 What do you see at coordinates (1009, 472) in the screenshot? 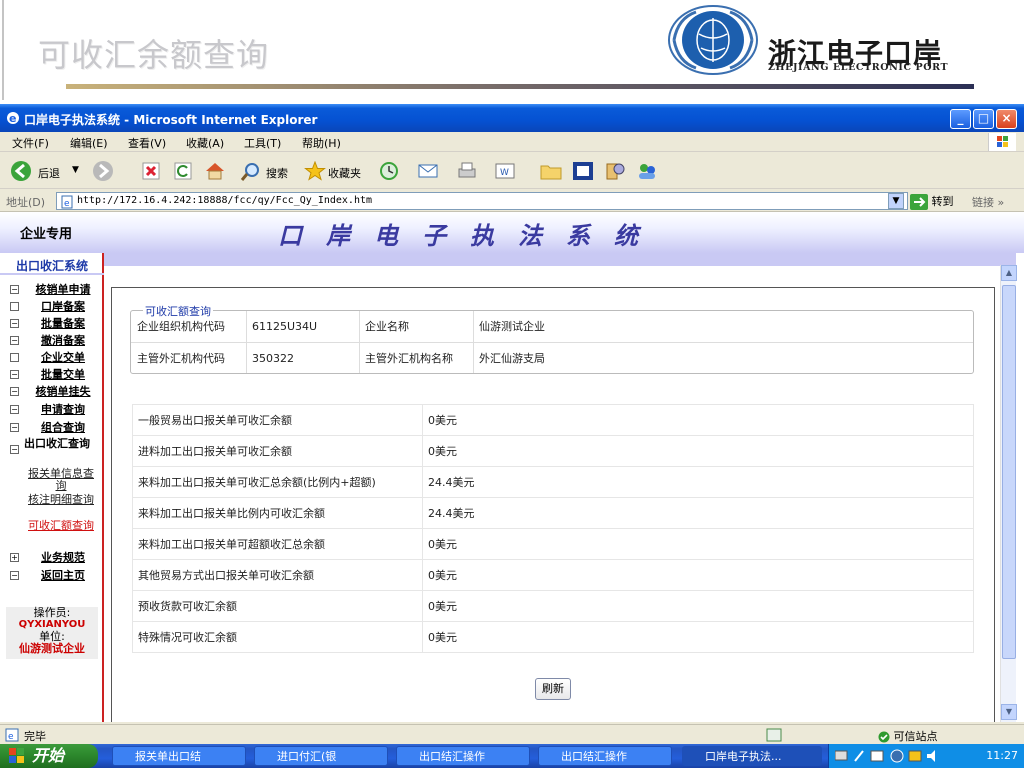
I see `scroll-thumb` at bounding box center [1009, 472].